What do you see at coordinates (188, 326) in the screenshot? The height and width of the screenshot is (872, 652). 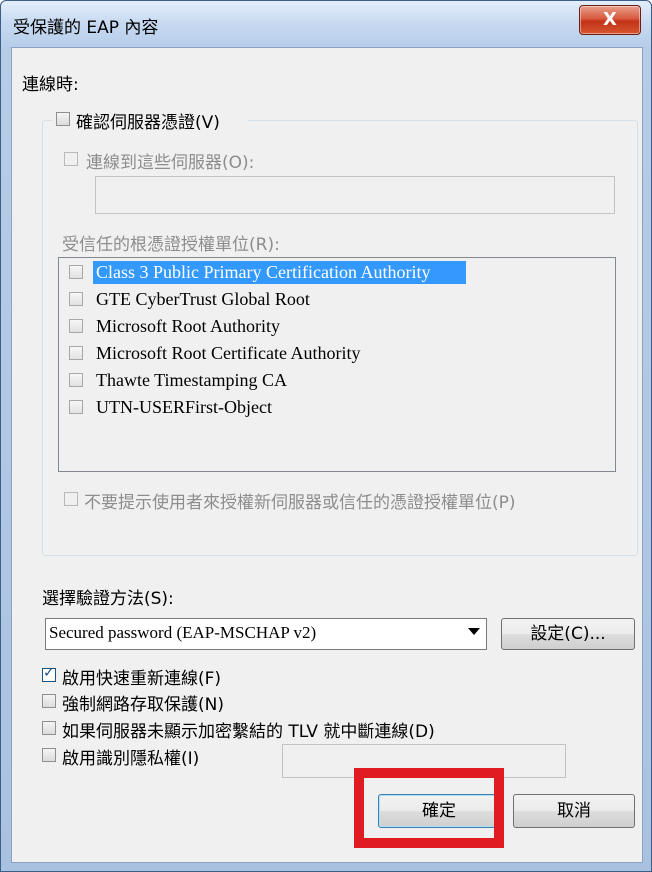 I see `ca-label: Microsoft Root Authority` at bounding box center [188, 326].